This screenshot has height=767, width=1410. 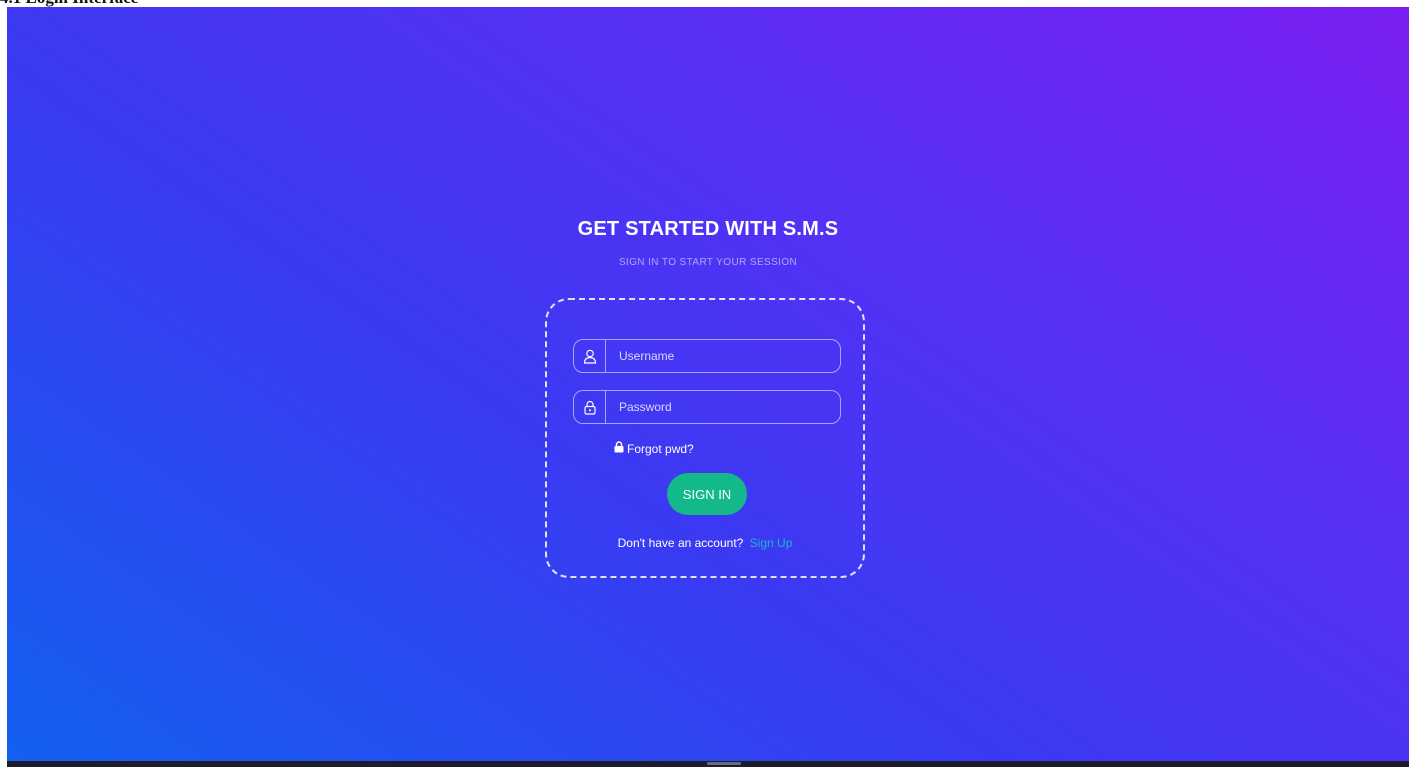 I want to click on username-input, so click(x=723, y=356).